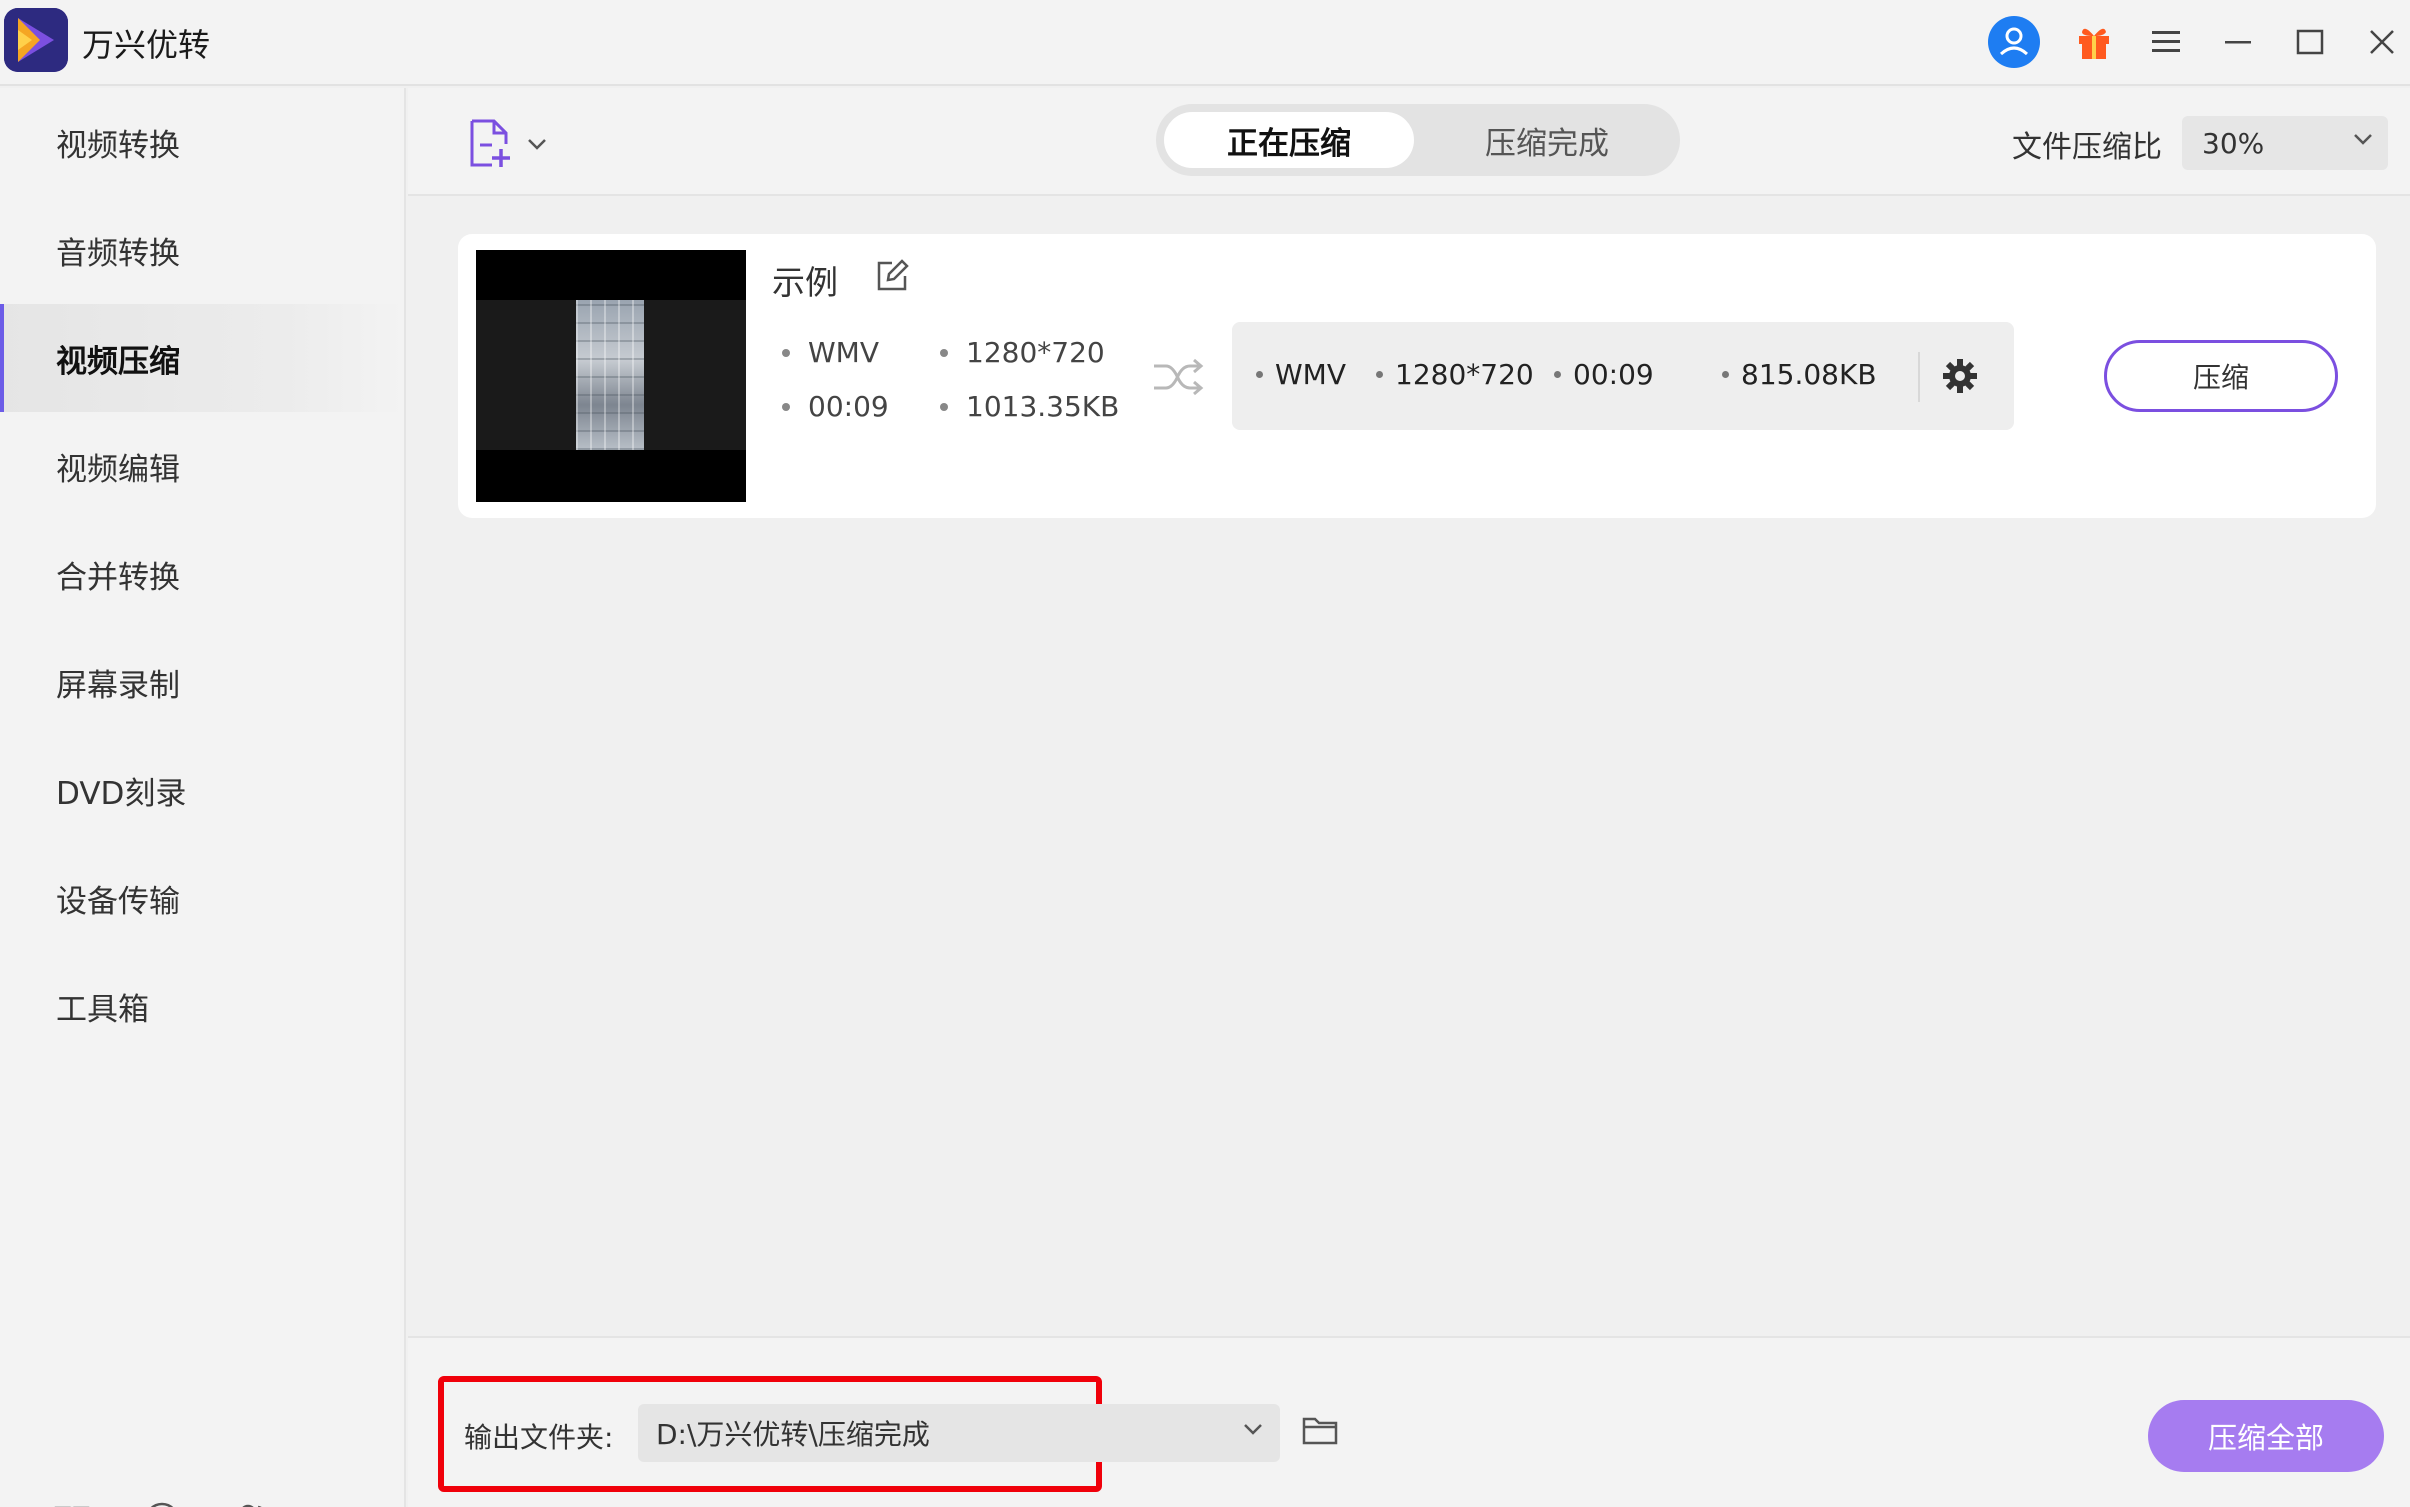  What do you see at coordinates (2087, 147) in the screenshot?
I see `compression-ratio-label: 文件压缩比` at bounding box center [2087, 147].